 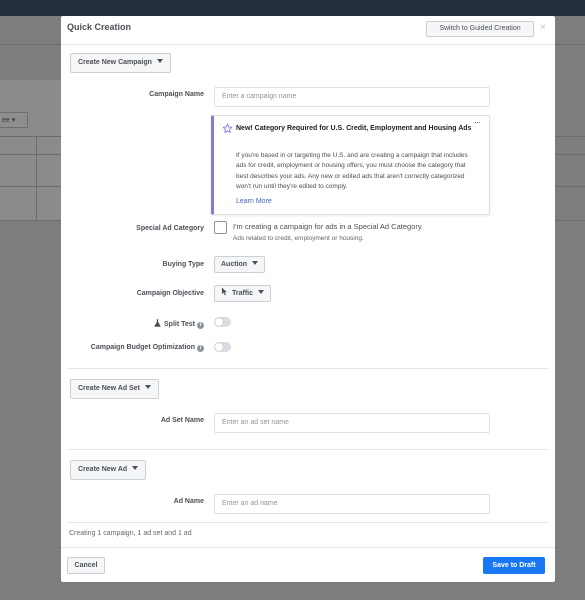 What do you see at coordinates (157, 323) in the screenshot?
I see `flask-icon` at bounding box center [157, 323].